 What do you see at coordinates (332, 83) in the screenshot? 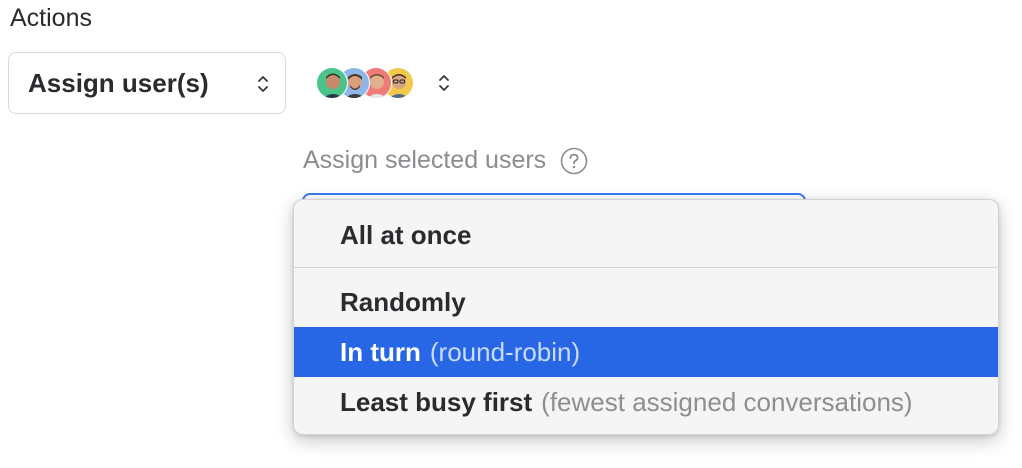
I see `user-avatar` at bounding box center [332, 83].